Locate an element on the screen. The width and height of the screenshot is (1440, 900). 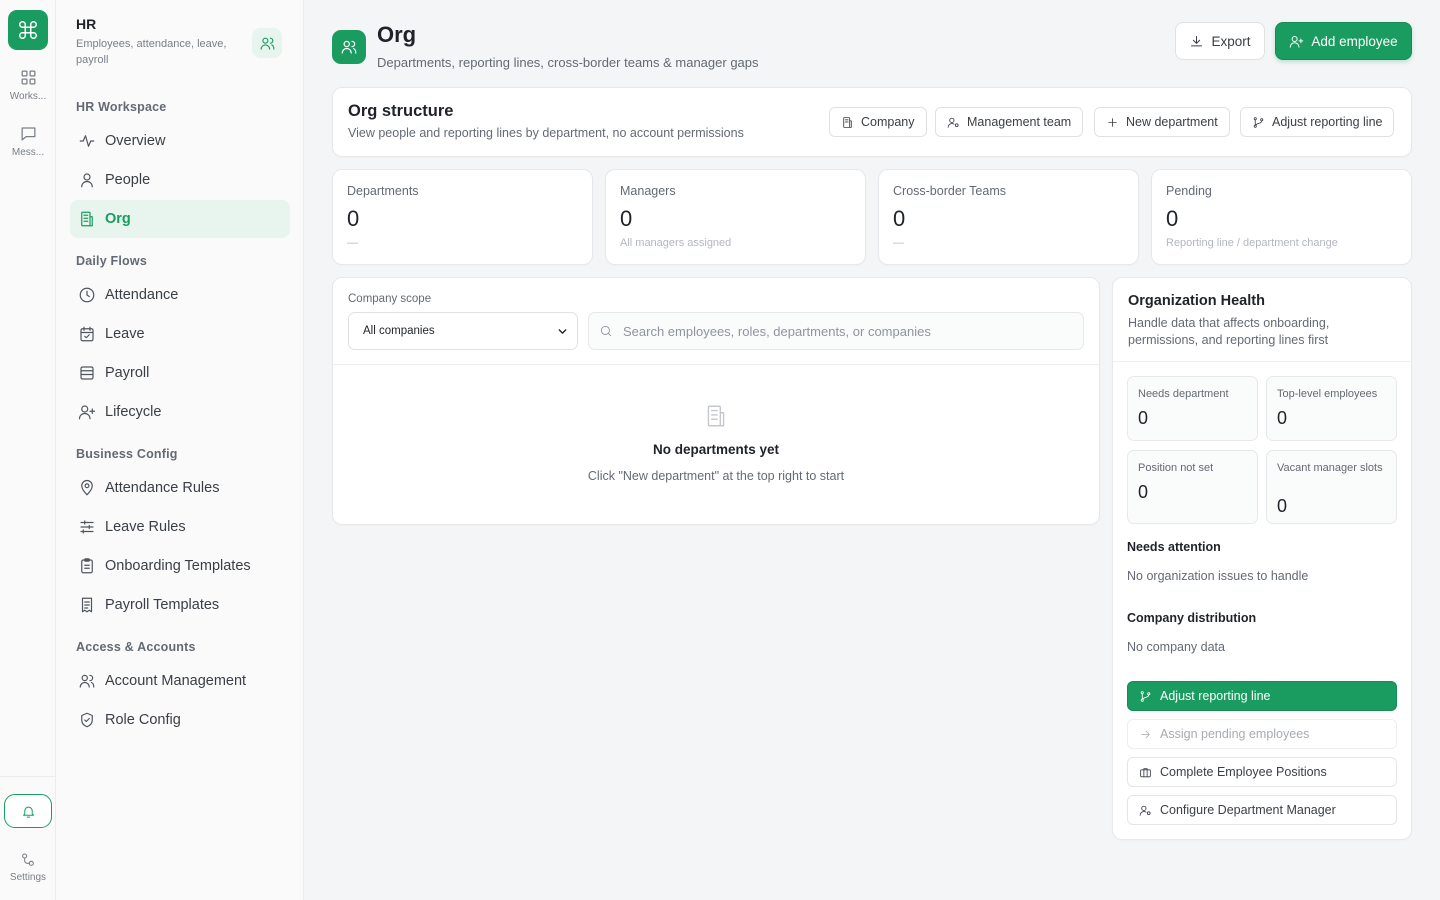
page-title: Org is located at coordinates (397, 34).